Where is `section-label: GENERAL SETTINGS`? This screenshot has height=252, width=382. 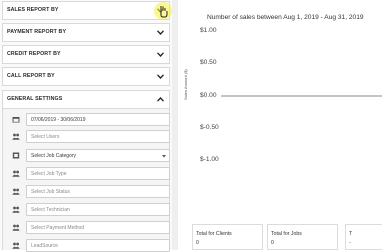 section-label: GENERAL SETTINGS is located at coordinates (35, 99).